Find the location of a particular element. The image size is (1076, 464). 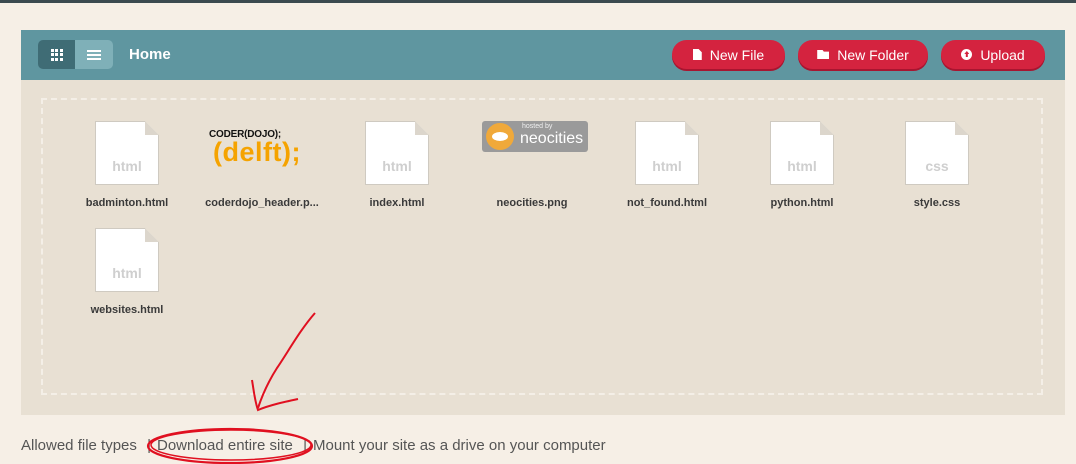

grid-view-button is located at coordinates (56, 54).